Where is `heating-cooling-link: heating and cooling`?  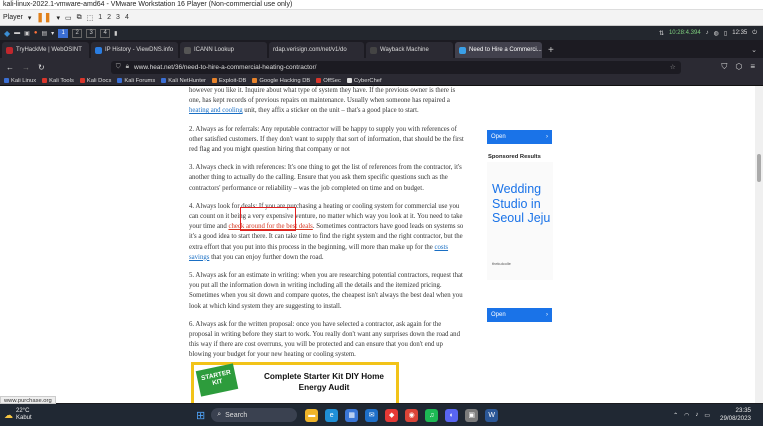
heating-cooling-link: heating and cooling is located at coordinates (216, 110).